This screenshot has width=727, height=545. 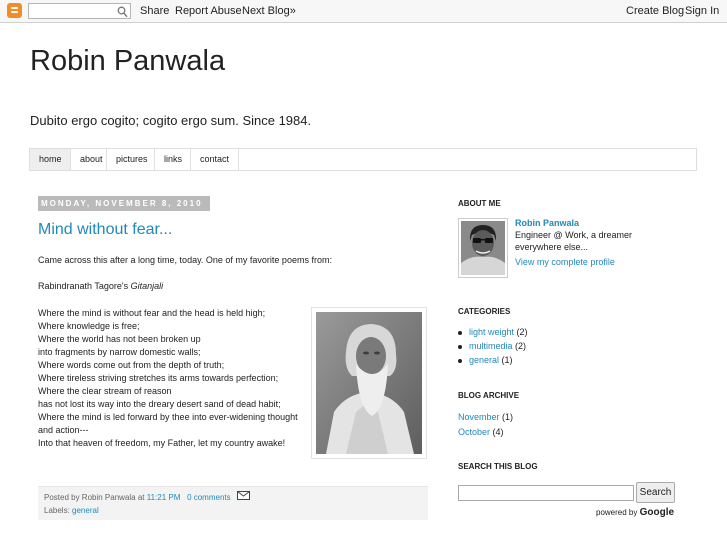 What do you see at coordinates (233, 510) in the screenshot?
I see `post-labels: Labels: general` at bounding box center [233, 510].